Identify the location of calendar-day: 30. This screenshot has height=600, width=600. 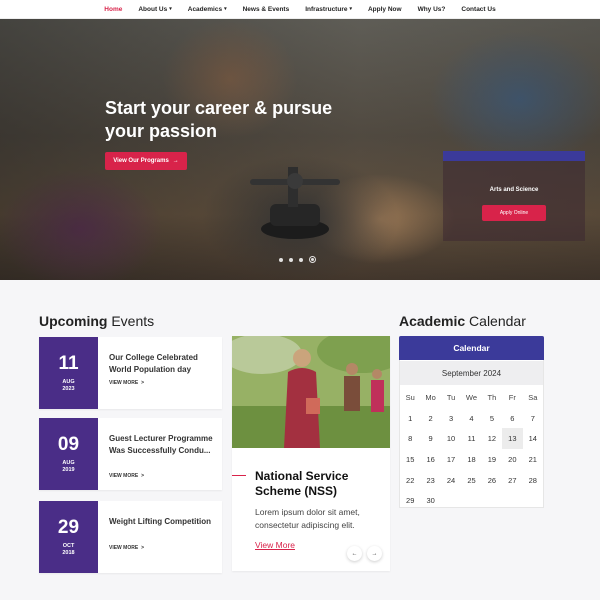
(430, 500).